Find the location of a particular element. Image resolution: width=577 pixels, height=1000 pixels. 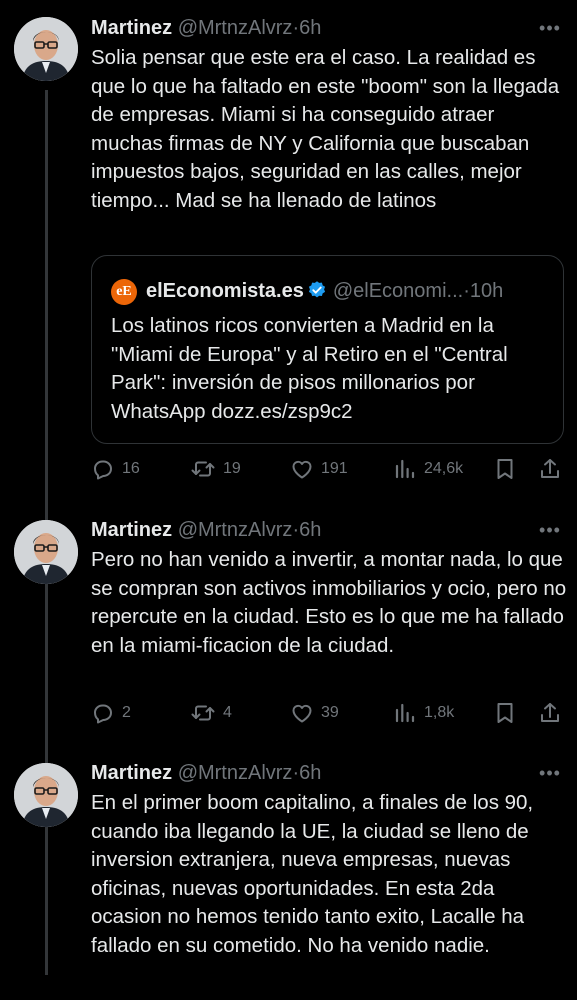

tweet-actions: 2 4 39 1,8k is located at coordinates (329, 713).